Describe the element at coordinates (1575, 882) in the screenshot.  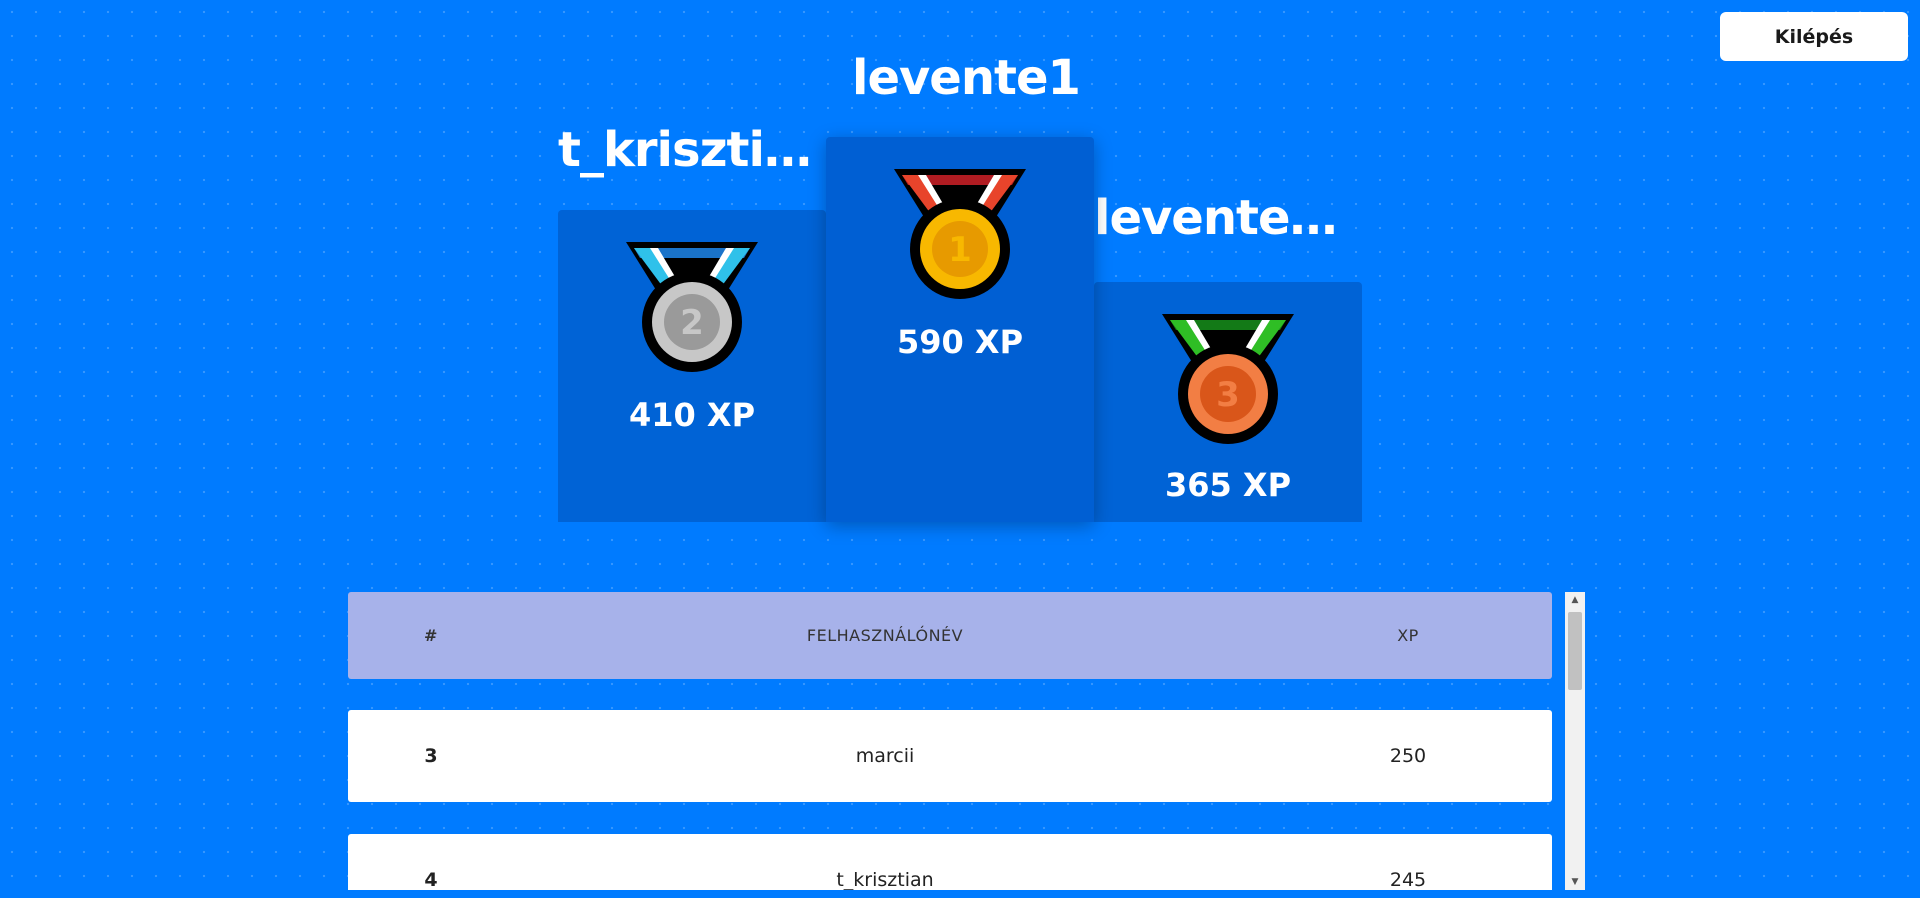
I see `scroll-down-icon: ▼` at that location.